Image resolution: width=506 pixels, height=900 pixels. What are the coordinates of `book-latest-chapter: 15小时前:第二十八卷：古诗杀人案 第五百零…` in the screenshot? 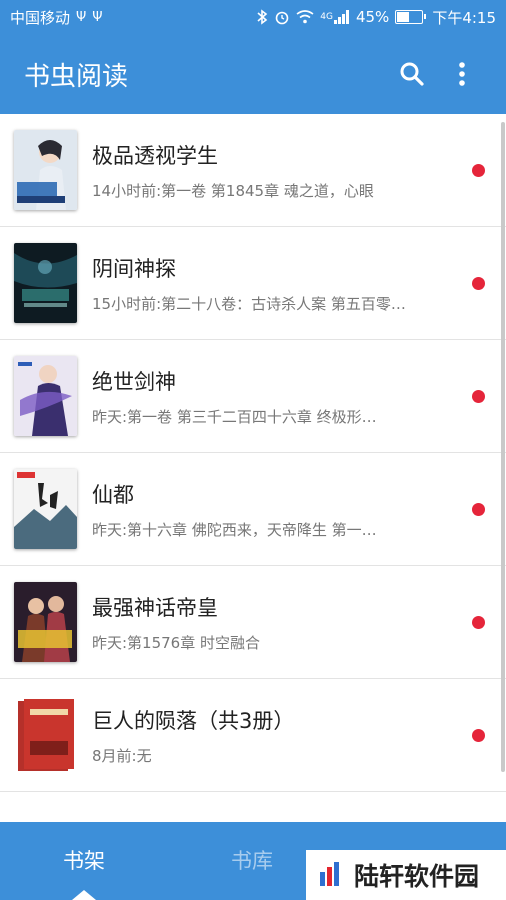 It's located at (249, 303).